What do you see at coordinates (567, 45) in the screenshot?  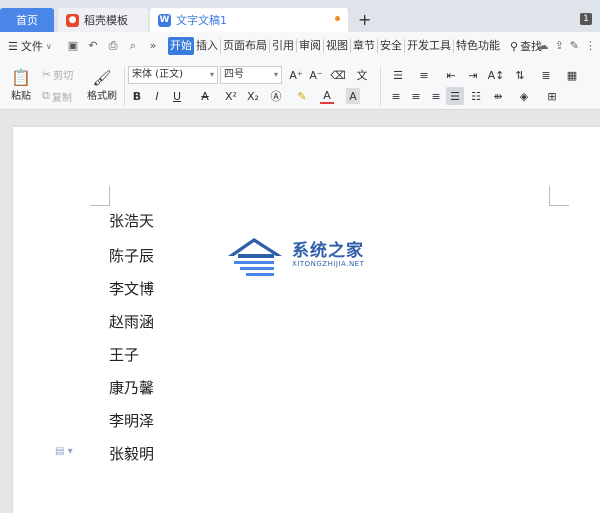 I see `menu-right-tools: ☁ ⇪ ✎ ⋮` at bounding box center [567, 45].